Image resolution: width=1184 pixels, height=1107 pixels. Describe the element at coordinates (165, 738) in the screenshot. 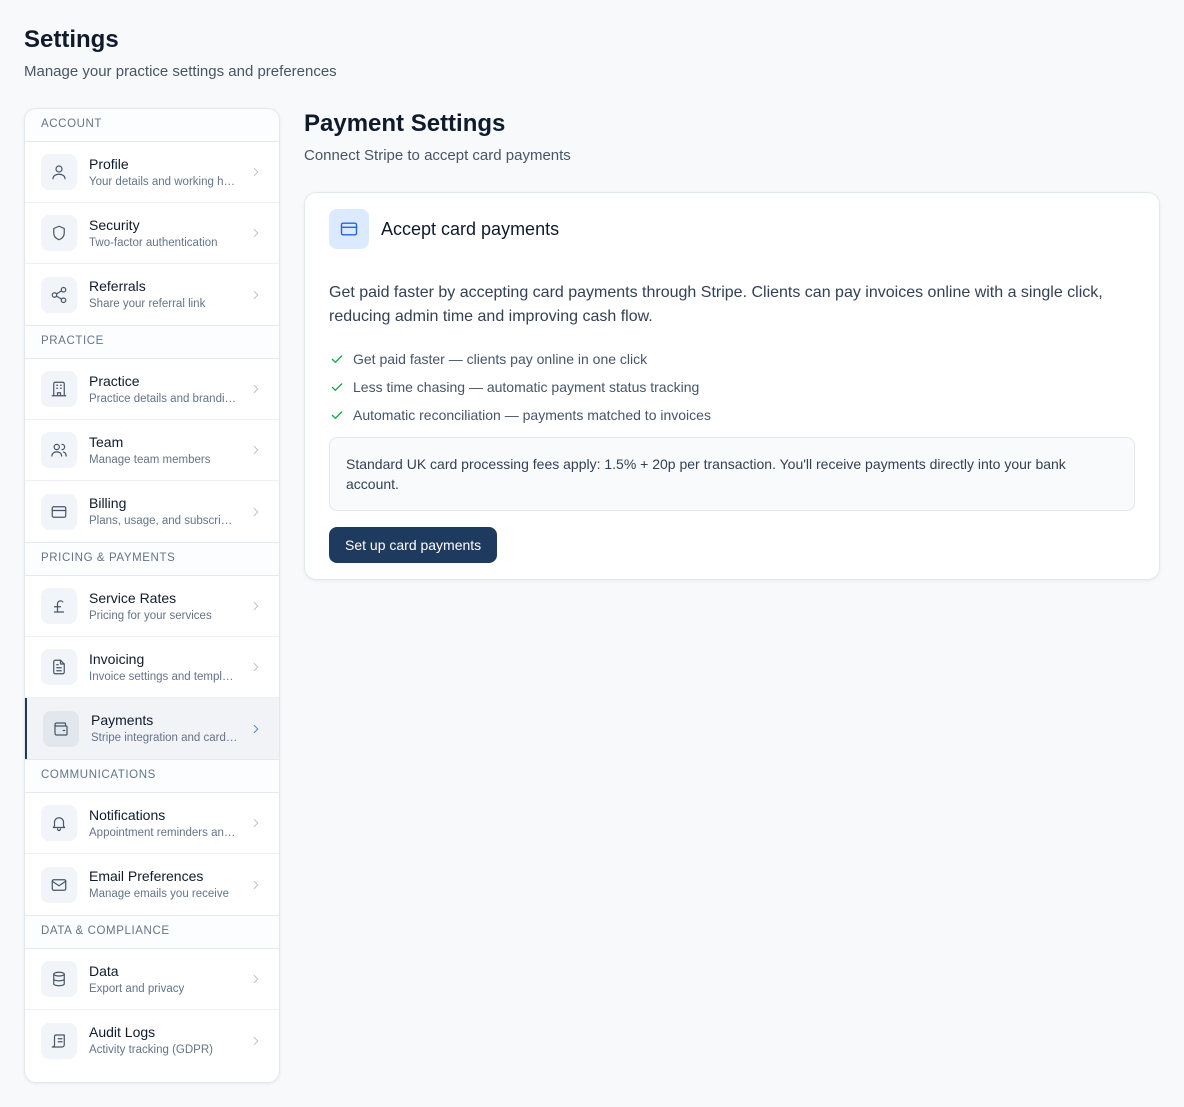

I see `sidebar-item-description: Stripe integration and card payments` at that location.